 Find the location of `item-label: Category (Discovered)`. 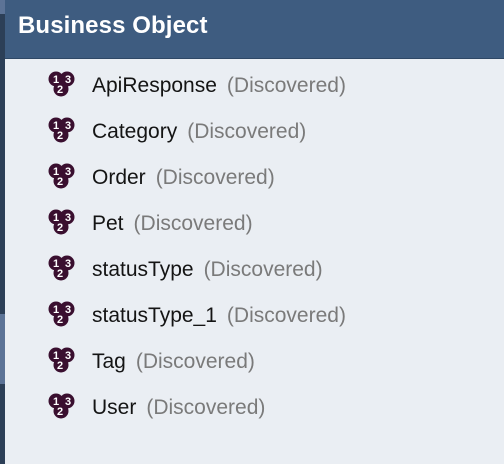

item-label: Category (Discovered) is located at coordinates (199, 132).